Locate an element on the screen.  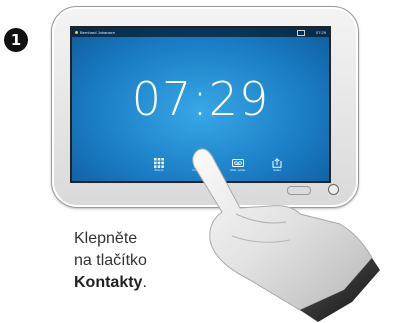
caption-line: Klepněte is located at coordinates (106, 238).